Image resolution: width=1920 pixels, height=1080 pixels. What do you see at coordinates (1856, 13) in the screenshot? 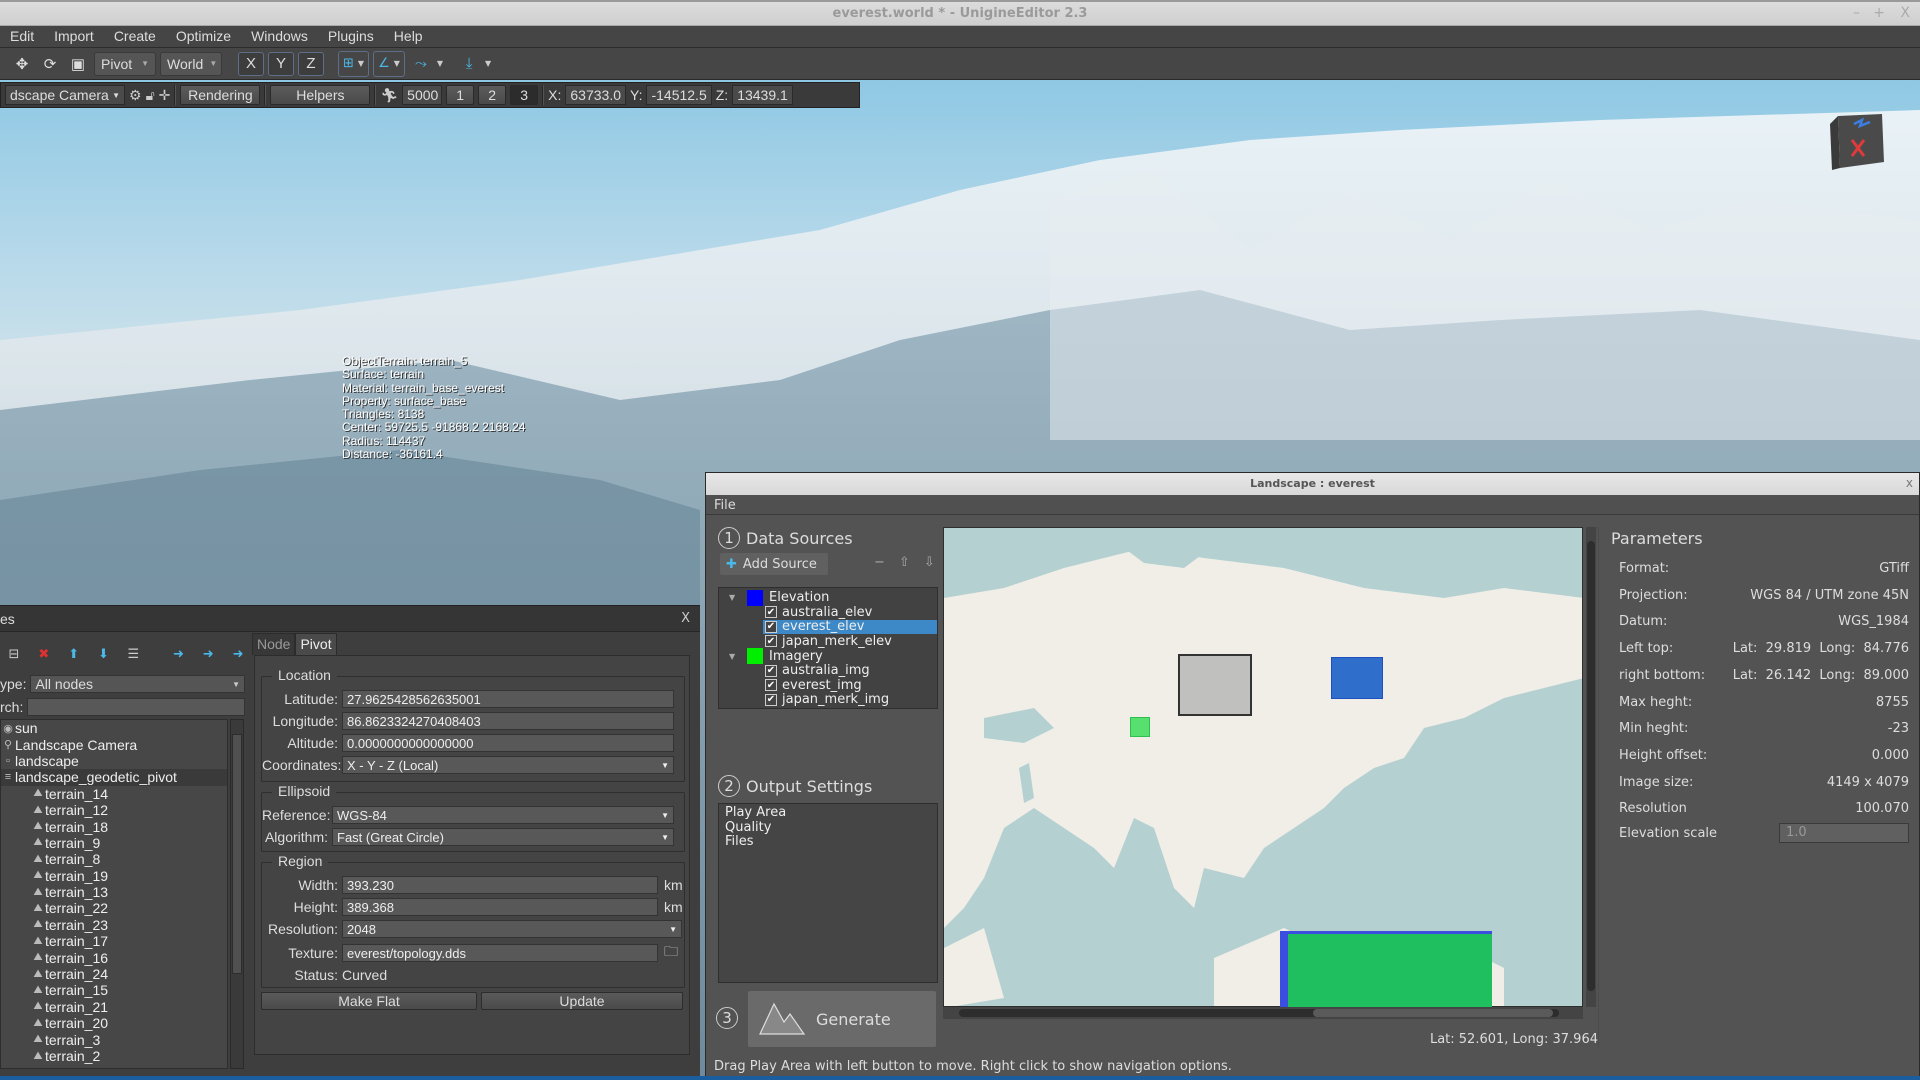
I see `minimize-button: –` at bounding box center [1856, 13].